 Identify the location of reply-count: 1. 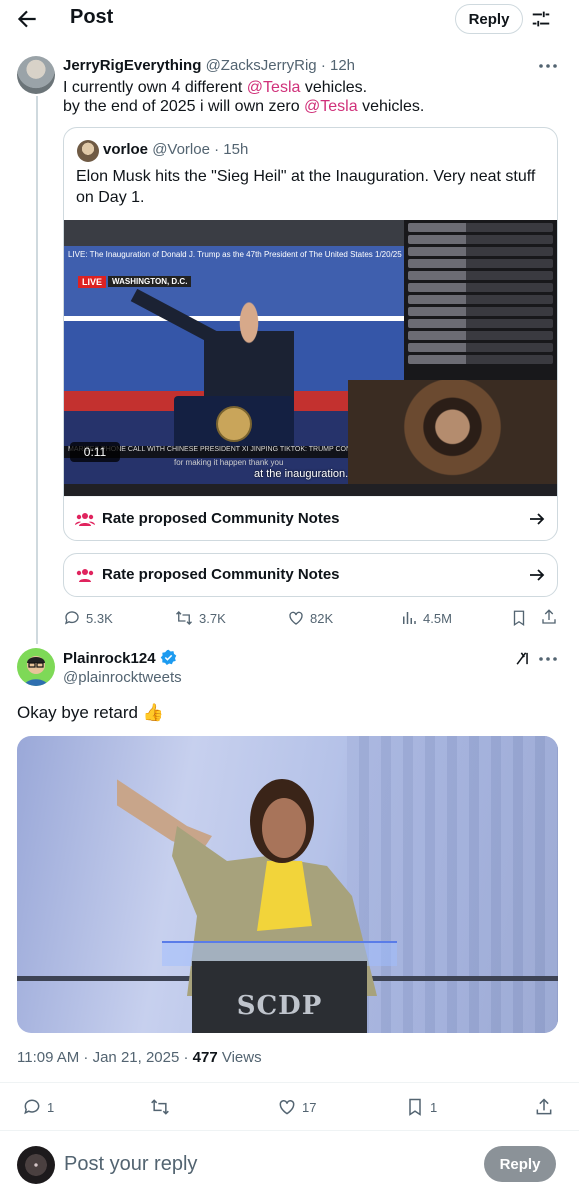
(51, 1107).